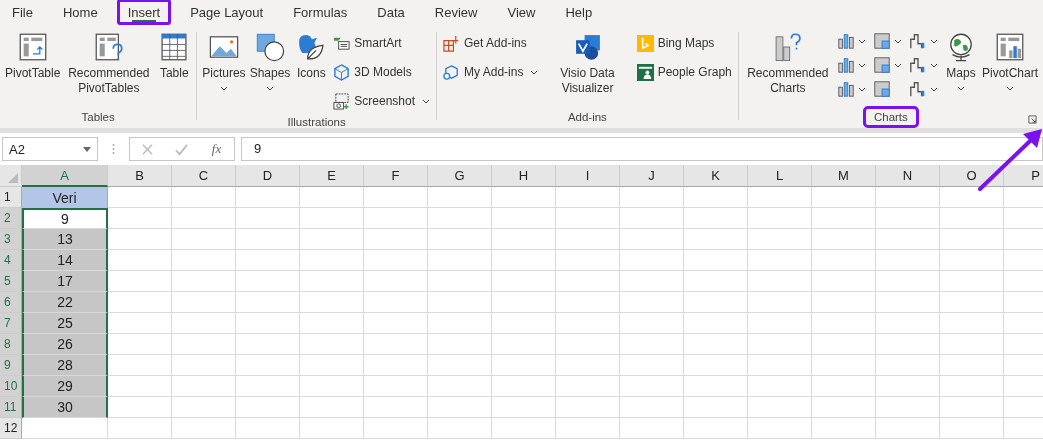  I want to click on people-icon, so click(645, 72).